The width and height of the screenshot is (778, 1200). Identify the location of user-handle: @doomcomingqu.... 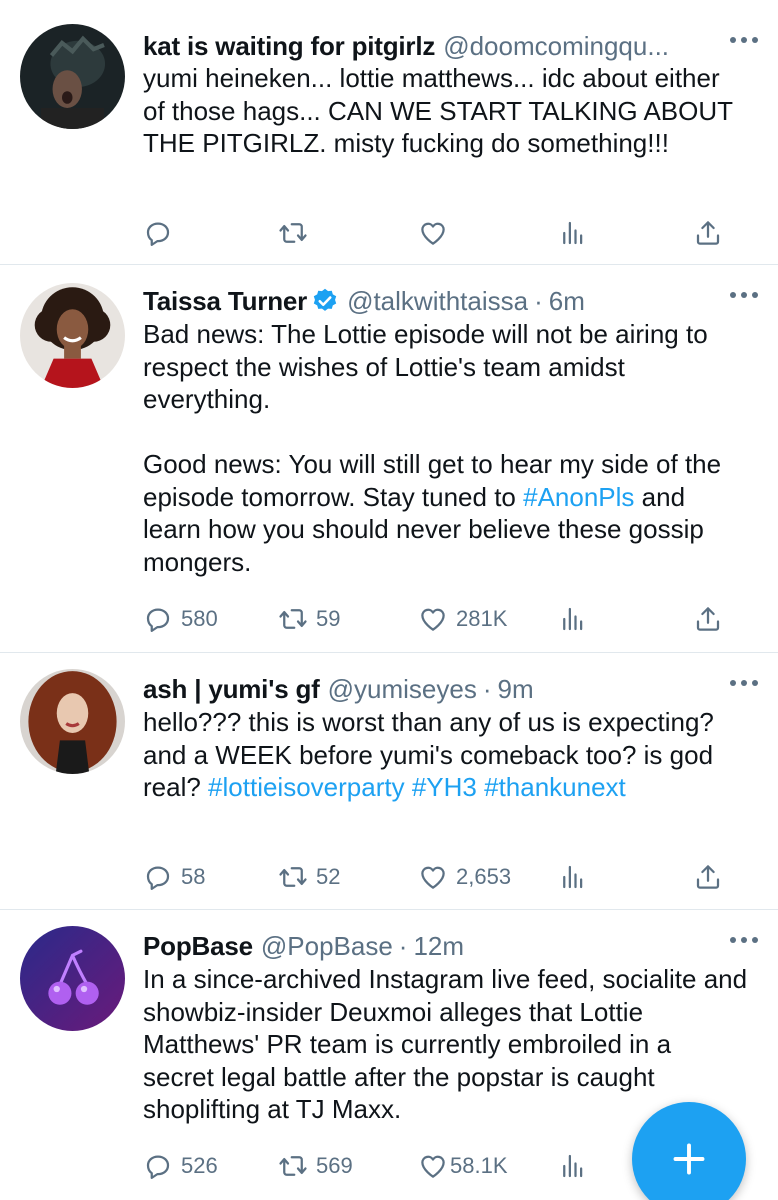
(556, 46).